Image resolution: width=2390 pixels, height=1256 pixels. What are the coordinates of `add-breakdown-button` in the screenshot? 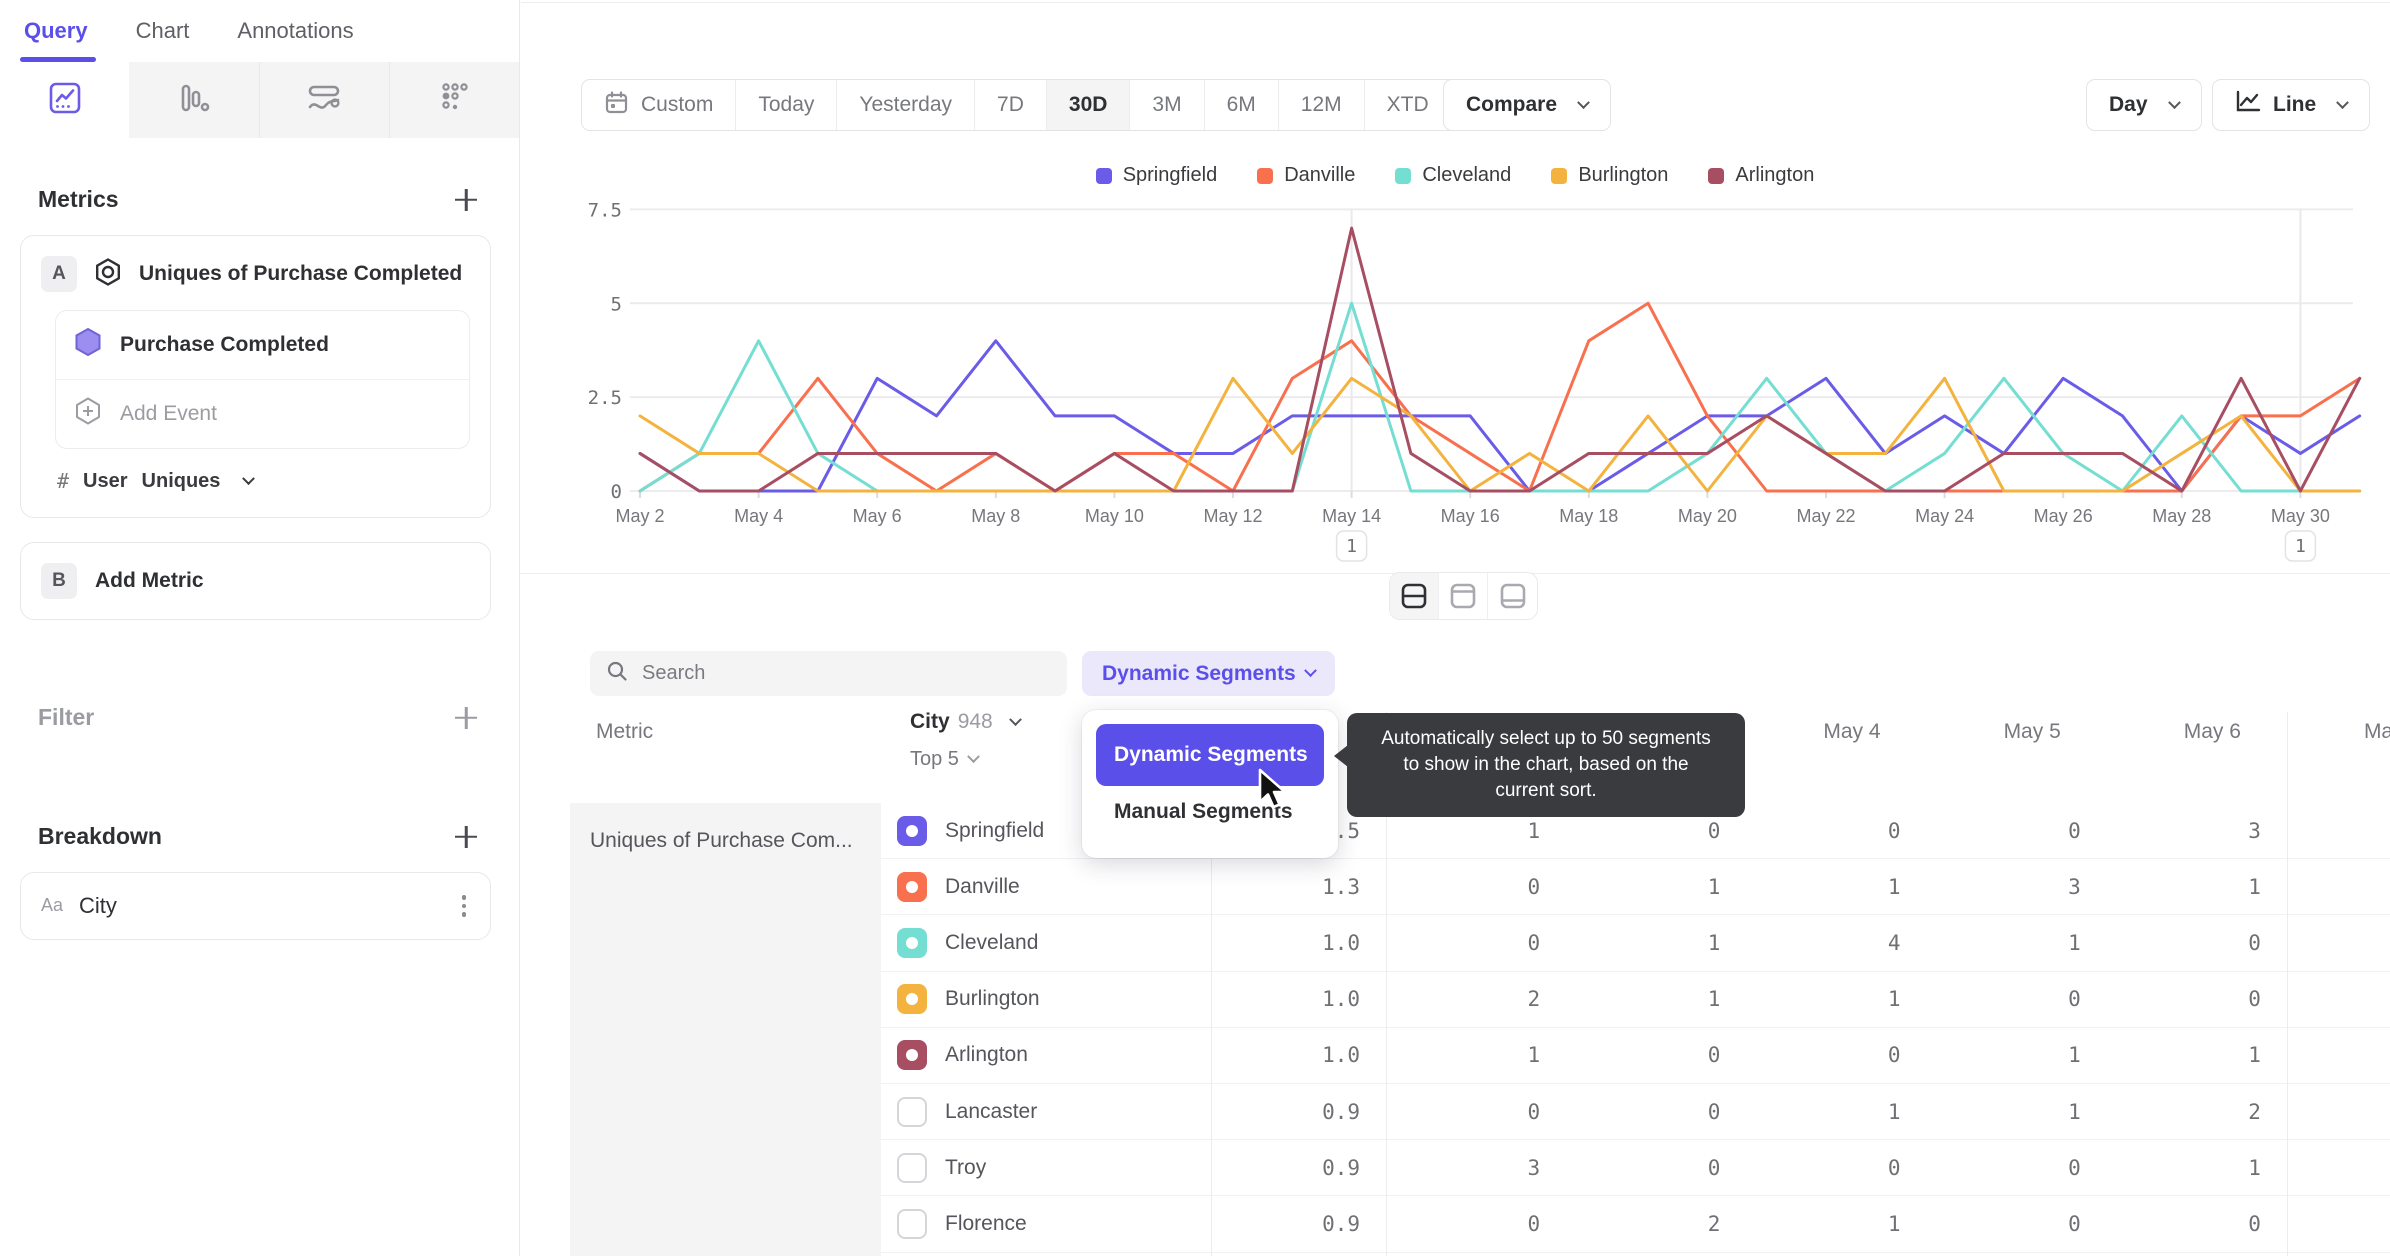 It's located at (466, 837).